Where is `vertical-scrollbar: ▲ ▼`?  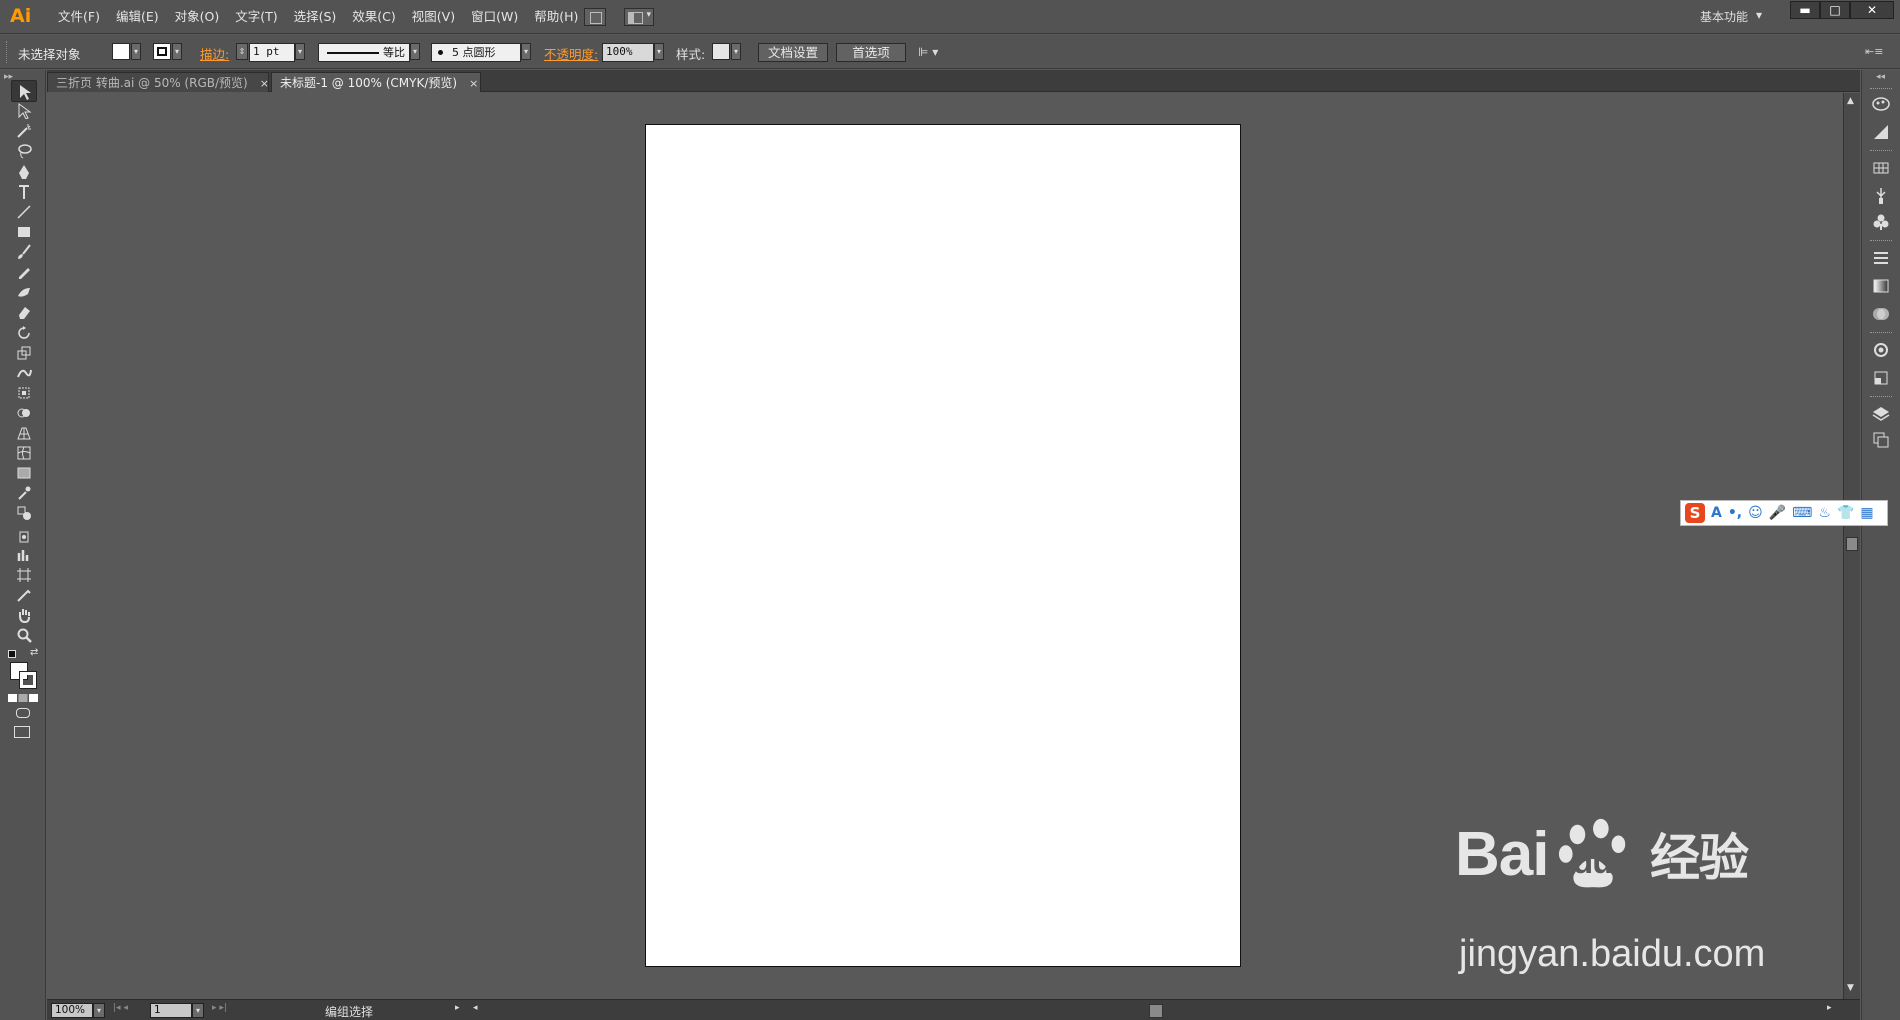 vertical-scrollbar: ▲ ▼ is located at coordinates (1851, 546).